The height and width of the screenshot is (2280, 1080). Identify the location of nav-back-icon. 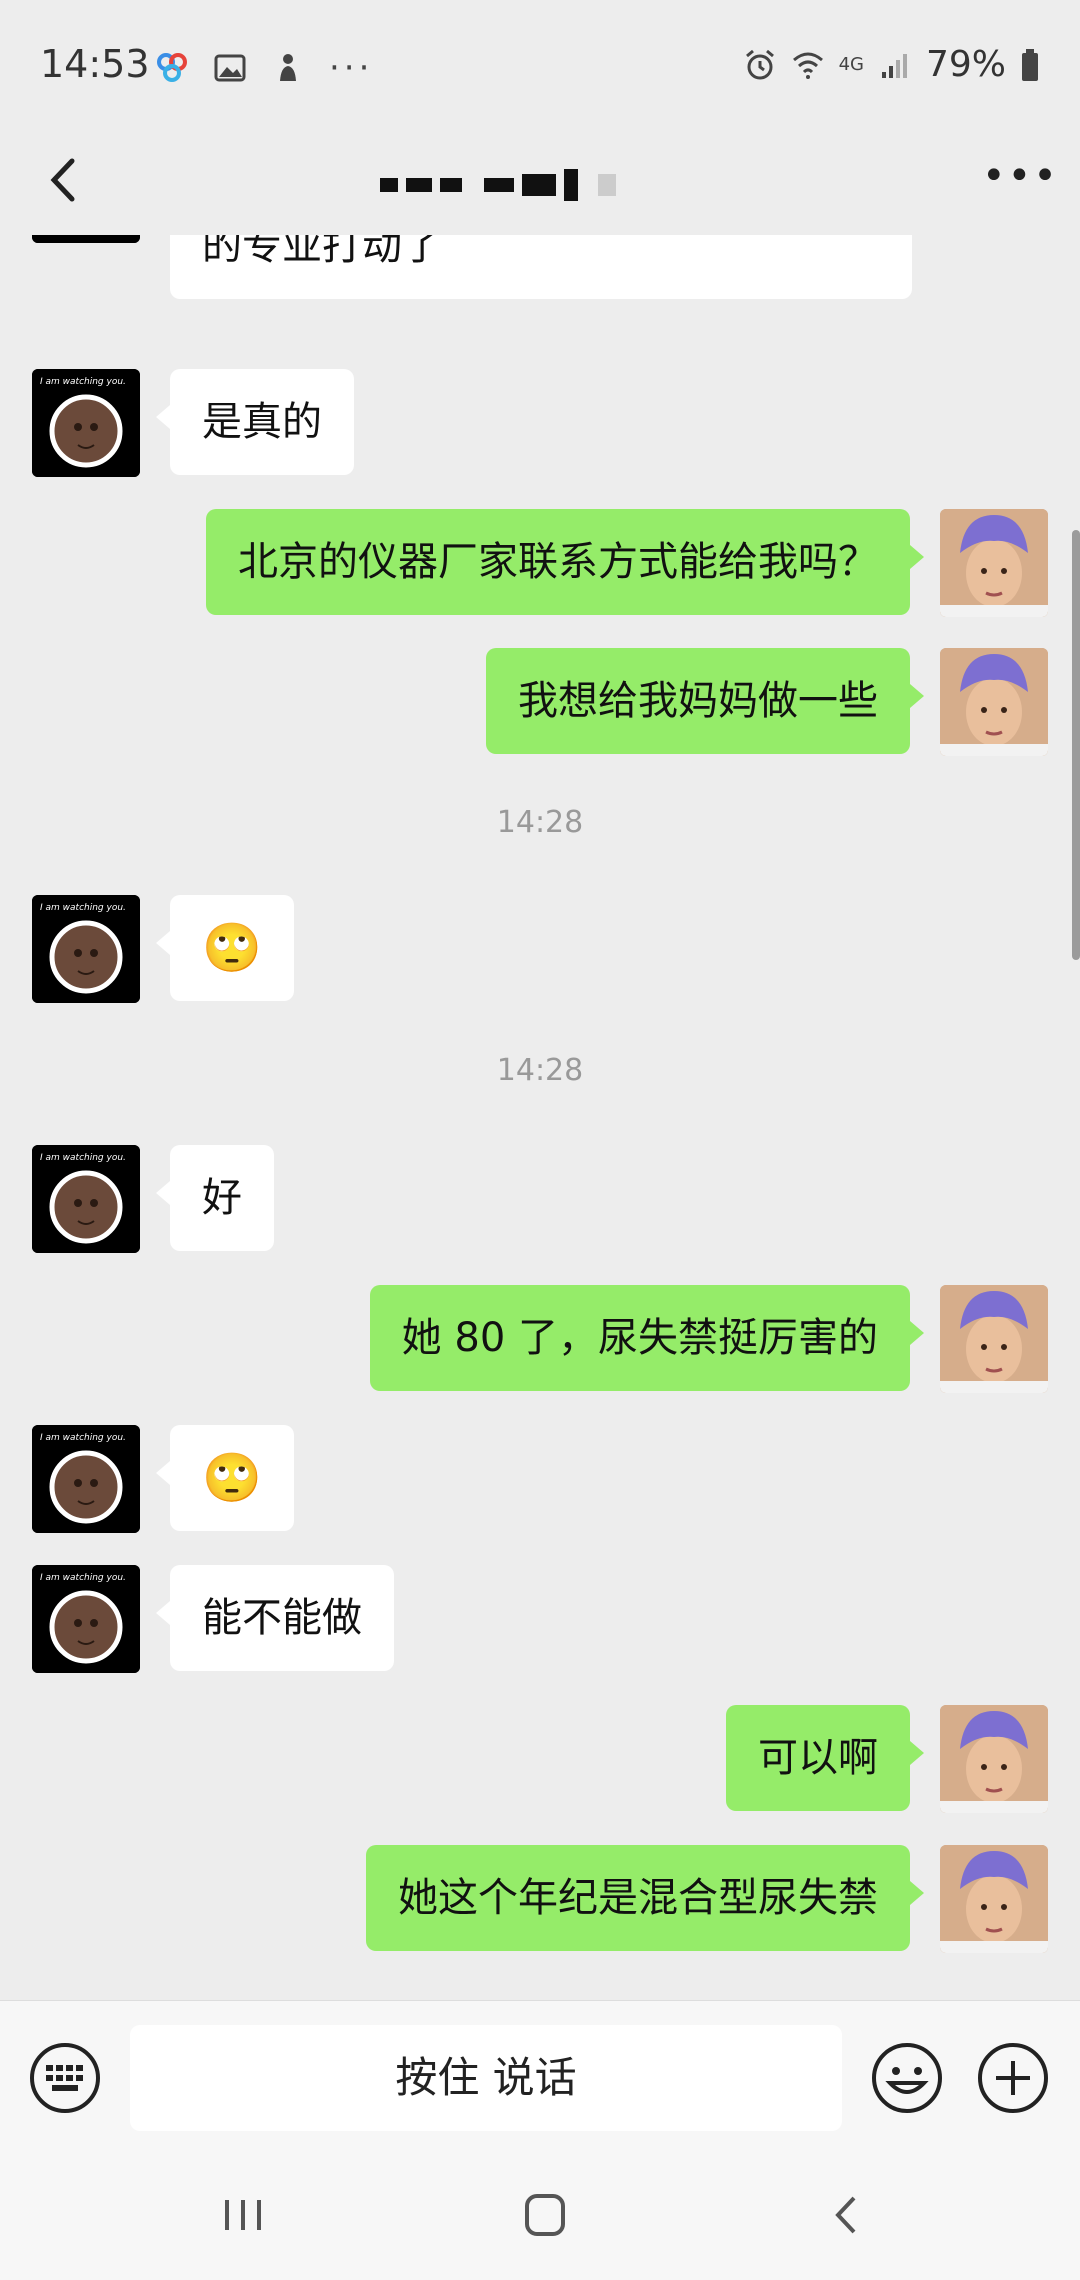
(848, 2215).